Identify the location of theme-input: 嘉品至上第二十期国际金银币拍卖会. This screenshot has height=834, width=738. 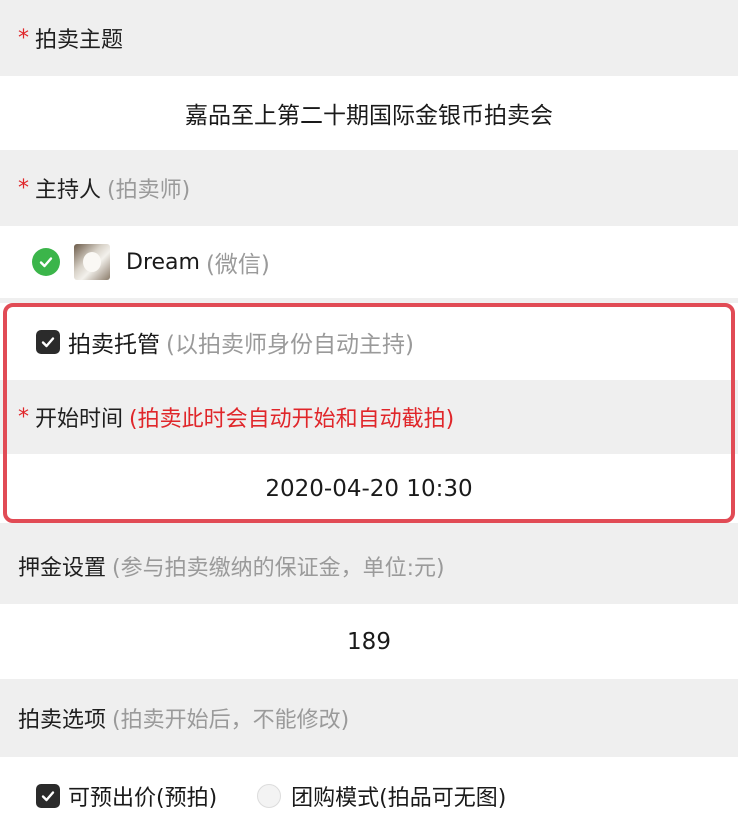
(369, 113).